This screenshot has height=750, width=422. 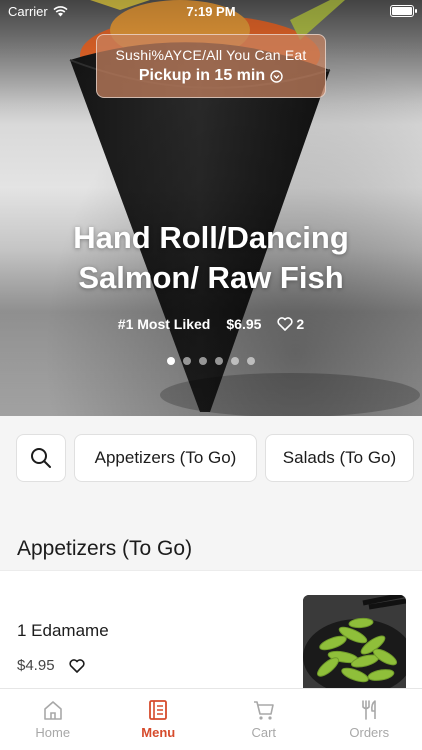 What do you see at coordinates (211, 257) in the screenshot?
I see `featured-item-title: Hand Roll/Dancing Salmon/ Raw Fish` at bounding box center [211, 257].